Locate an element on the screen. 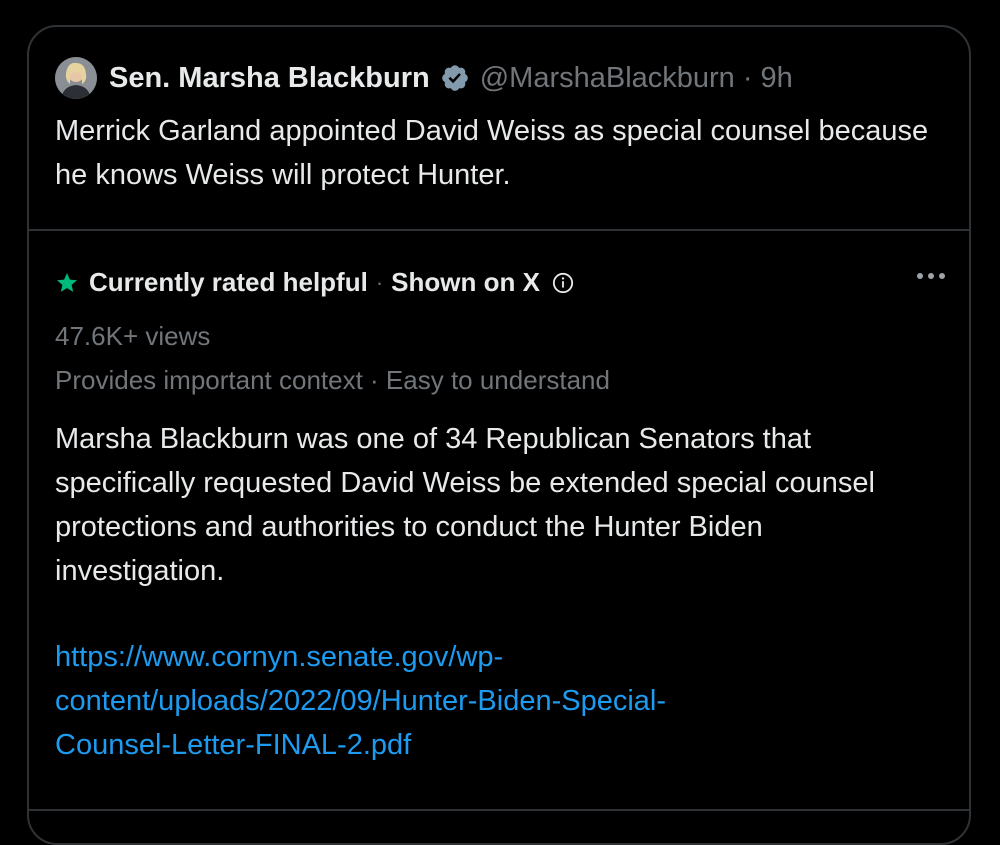 The width and height of the screenshot is (1000, 845). info-icon is located at coordinates (563, 283).